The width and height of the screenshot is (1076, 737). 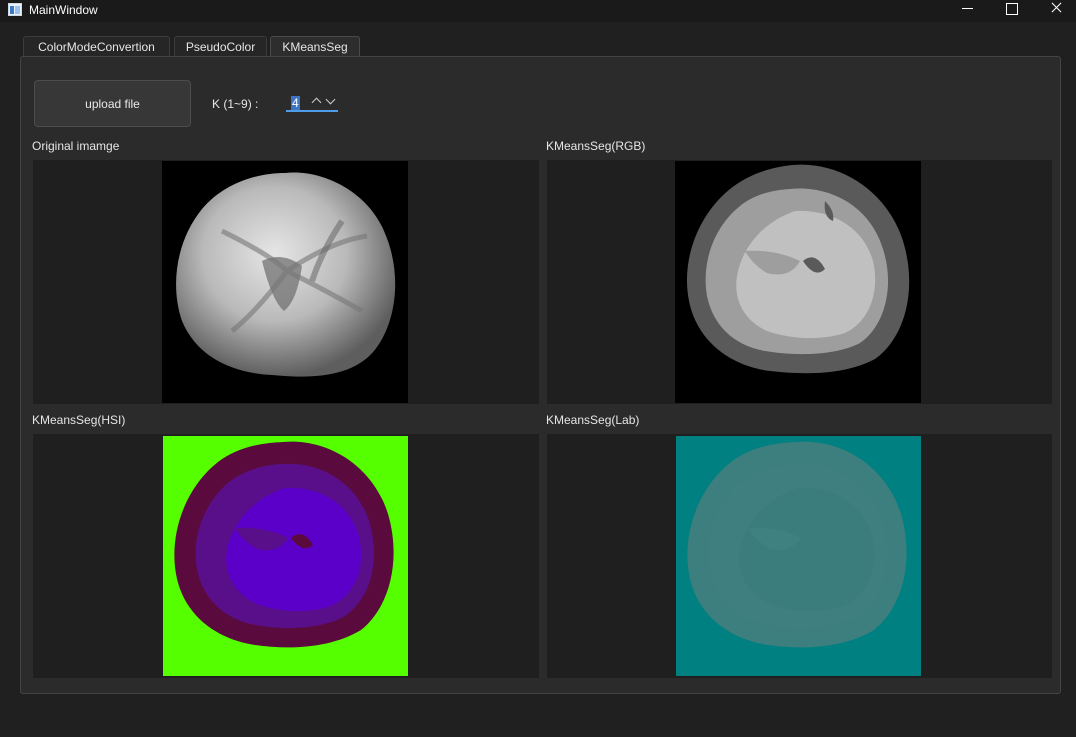 I want to click on kmeans-rgb-image, so click(x=798, y=282).